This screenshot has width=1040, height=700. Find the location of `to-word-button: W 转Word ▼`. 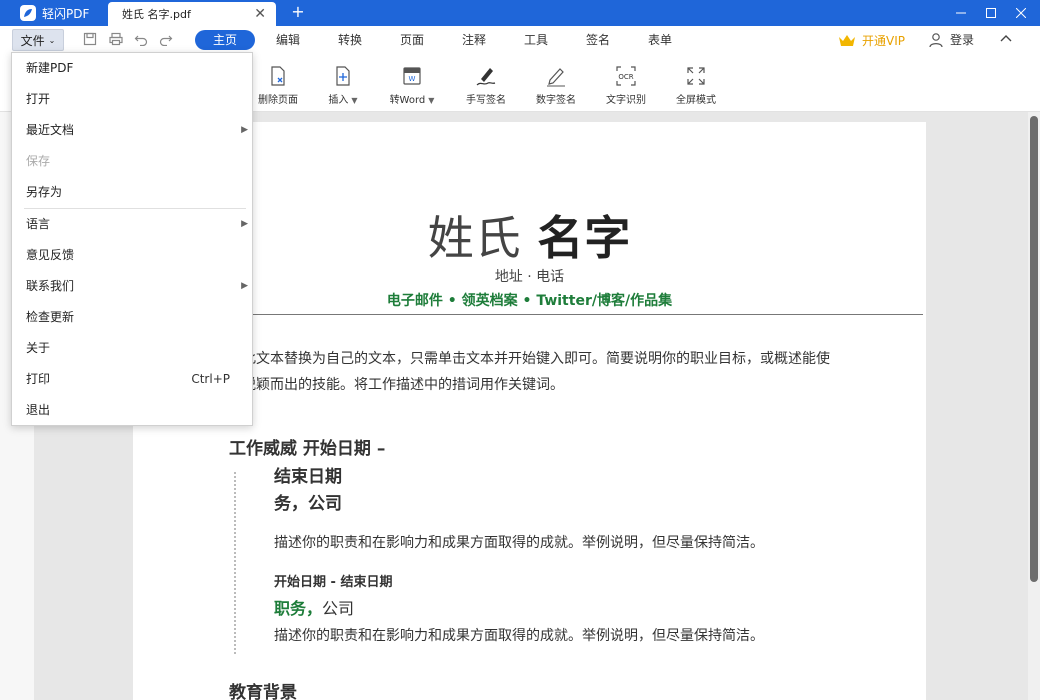

to-word-button: W 转Word ▼ is located at coordinates (412, 87).